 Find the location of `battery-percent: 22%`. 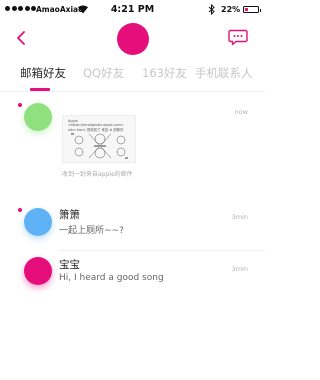

battery-percent: 22% is located at coordinates (231, 9).